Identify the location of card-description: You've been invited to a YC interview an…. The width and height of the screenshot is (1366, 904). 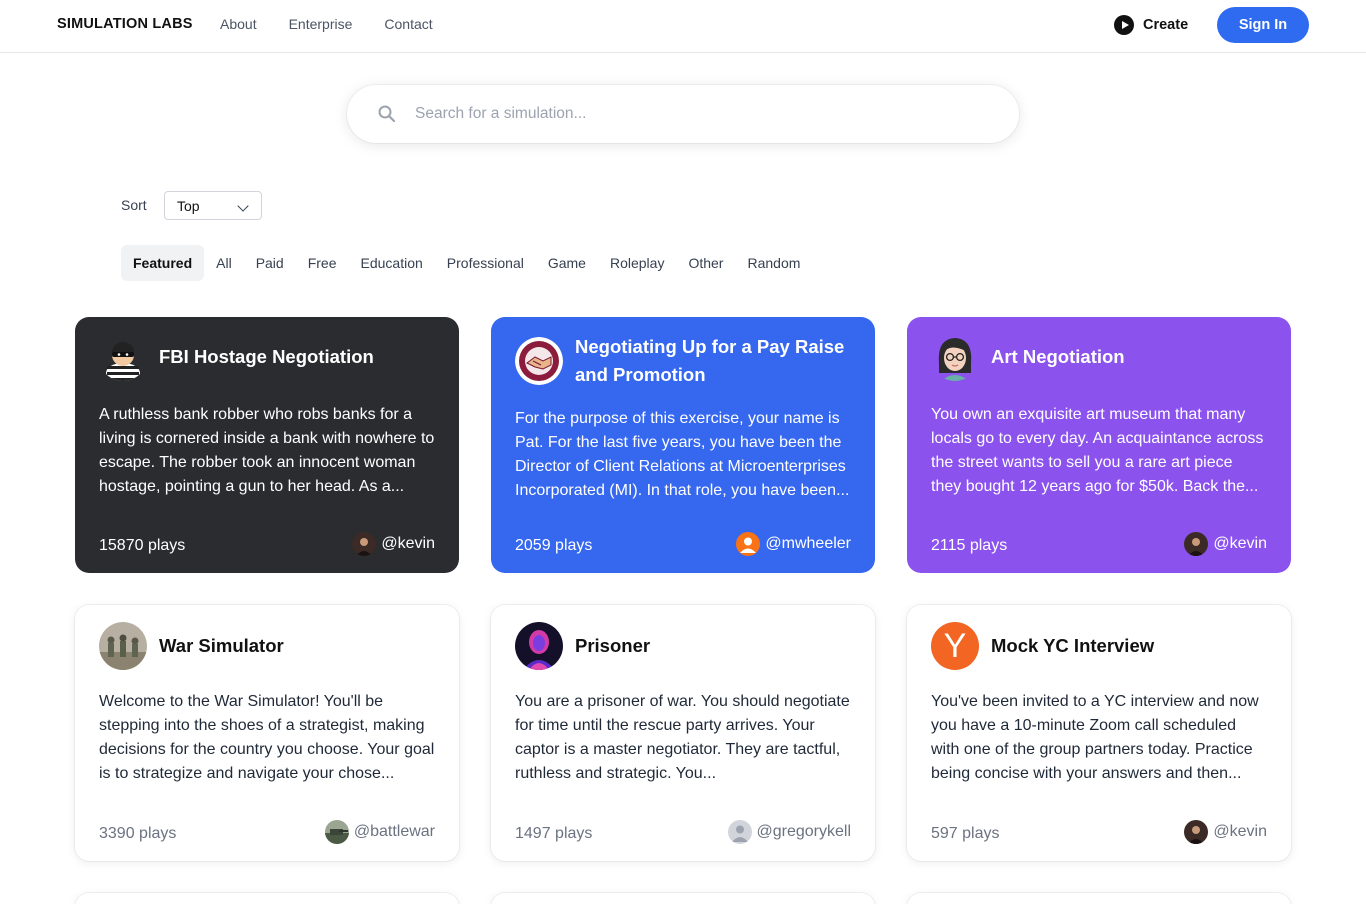
(1095, 737).